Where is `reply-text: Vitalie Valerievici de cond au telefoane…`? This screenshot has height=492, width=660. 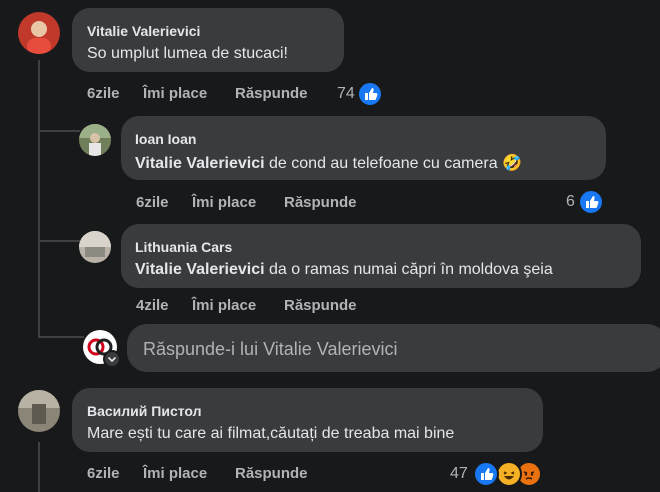
reply-text: Vitalie Valerievici de cond au telefoane… is located at coordinates (328, 163).